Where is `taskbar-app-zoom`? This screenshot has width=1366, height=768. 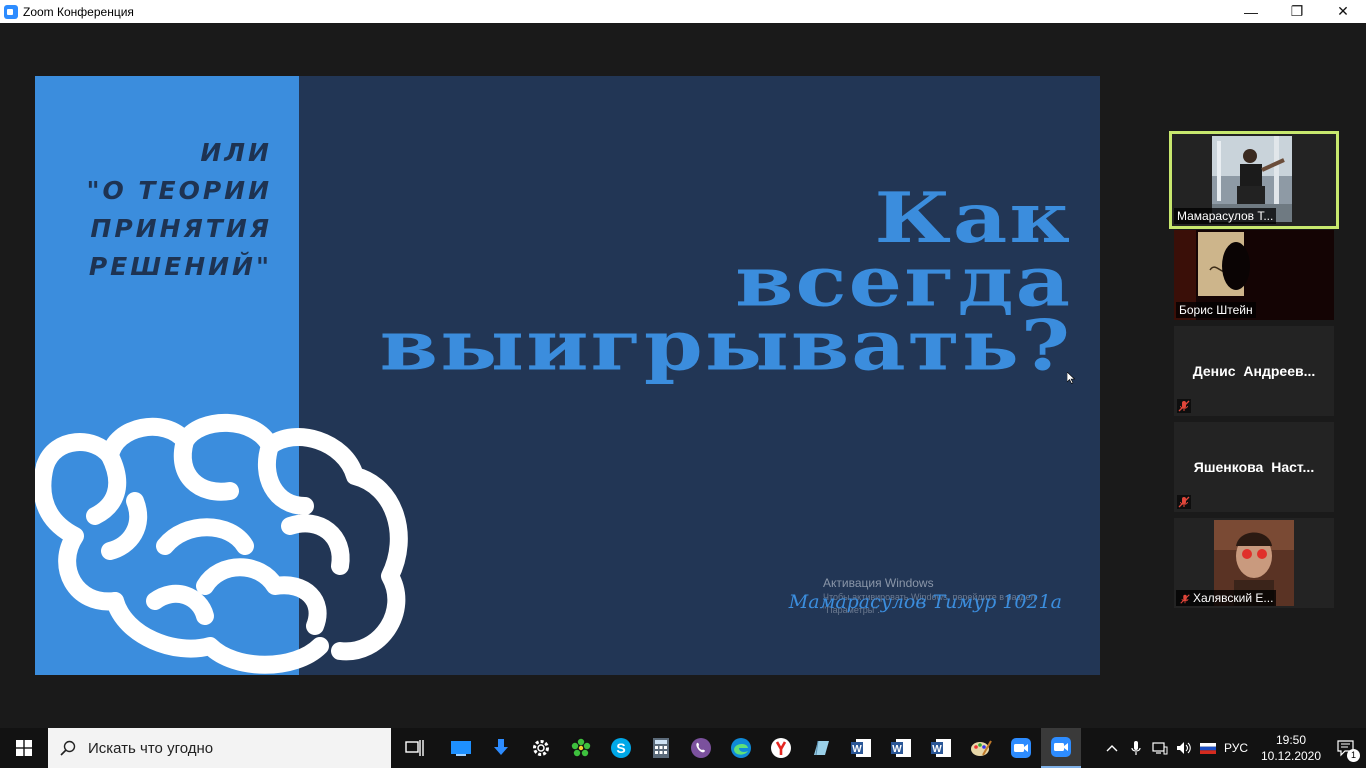
taskbar-app-zoom is located at coordinates (1021, 748).